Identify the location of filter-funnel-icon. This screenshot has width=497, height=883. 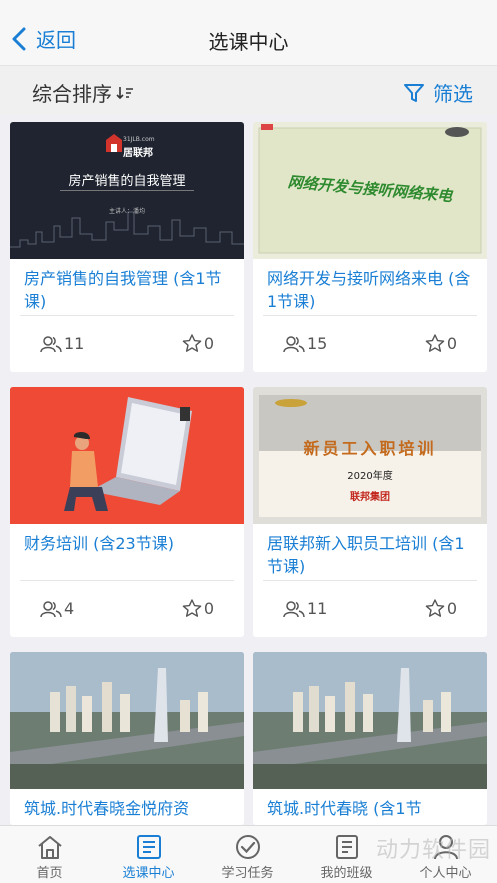
(414, 92).